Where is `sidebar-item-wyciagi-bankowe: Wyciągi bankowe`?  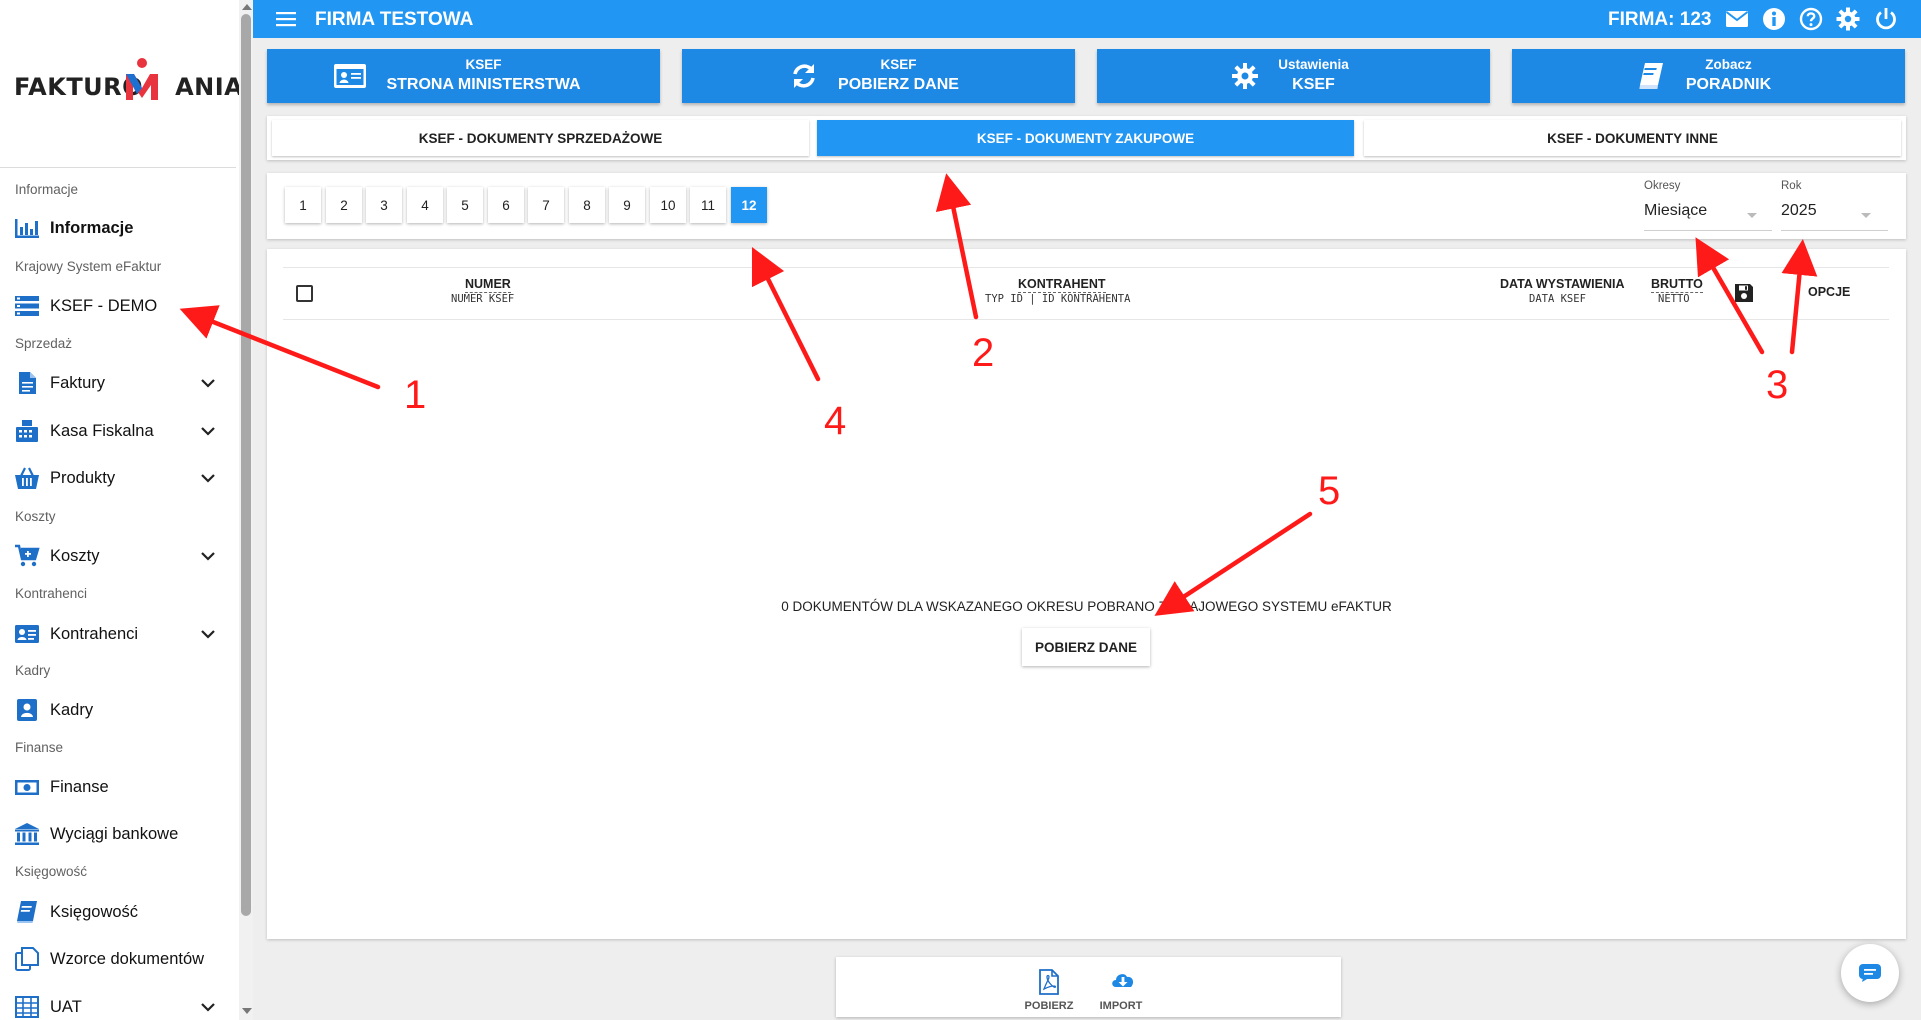 sidebar-item-wyciagi-bankowe: Wyciągi bankowe is located at coordinates (116, 834).